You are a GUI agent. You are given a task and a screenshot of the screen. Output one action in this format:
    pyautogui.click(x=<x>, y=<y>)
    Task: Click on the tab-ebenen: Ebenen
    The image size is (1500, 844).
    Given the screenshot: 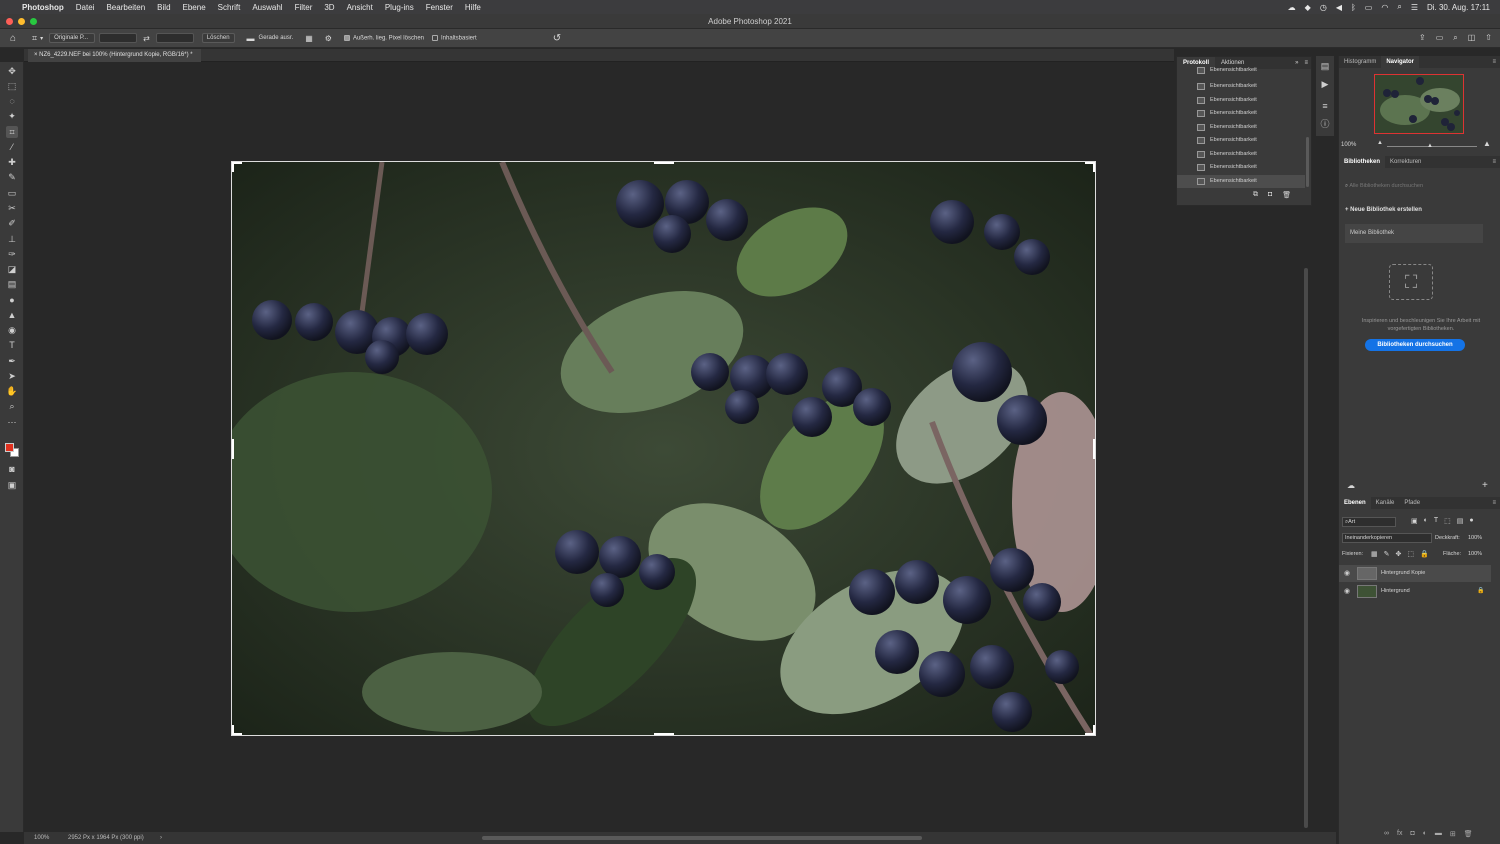 What is the action you would take?
    pyautogui.click(x=1355, y=503)
    